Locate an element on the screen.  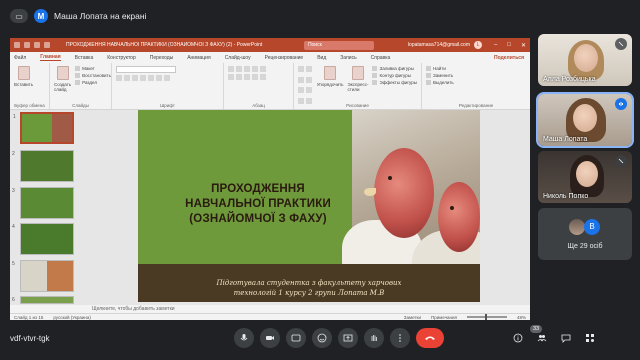
reset-button: Восстановить is located at coordinates (93, 75).